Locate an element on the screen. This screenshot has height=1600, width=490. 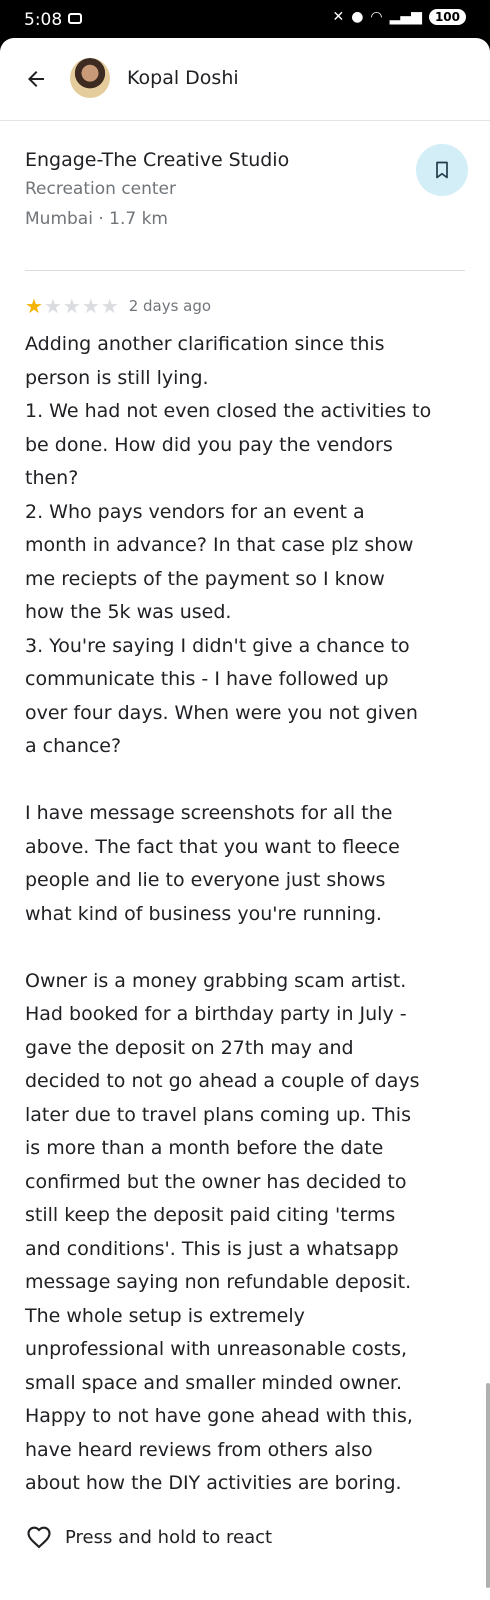
bookmark-icon is located at coordinates (442, 170).